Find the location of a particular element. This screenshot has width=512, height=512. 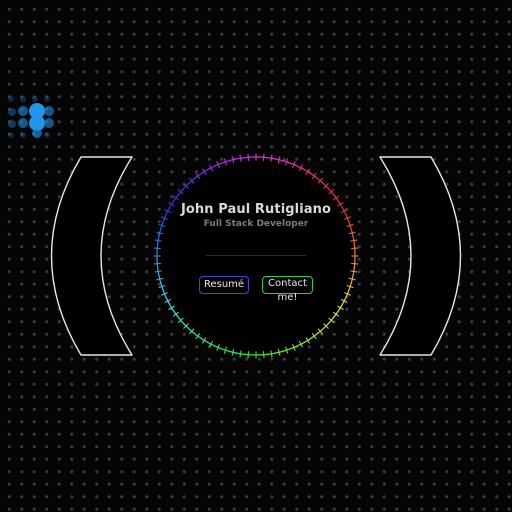

center-divider is located at coordinates (256, 255).